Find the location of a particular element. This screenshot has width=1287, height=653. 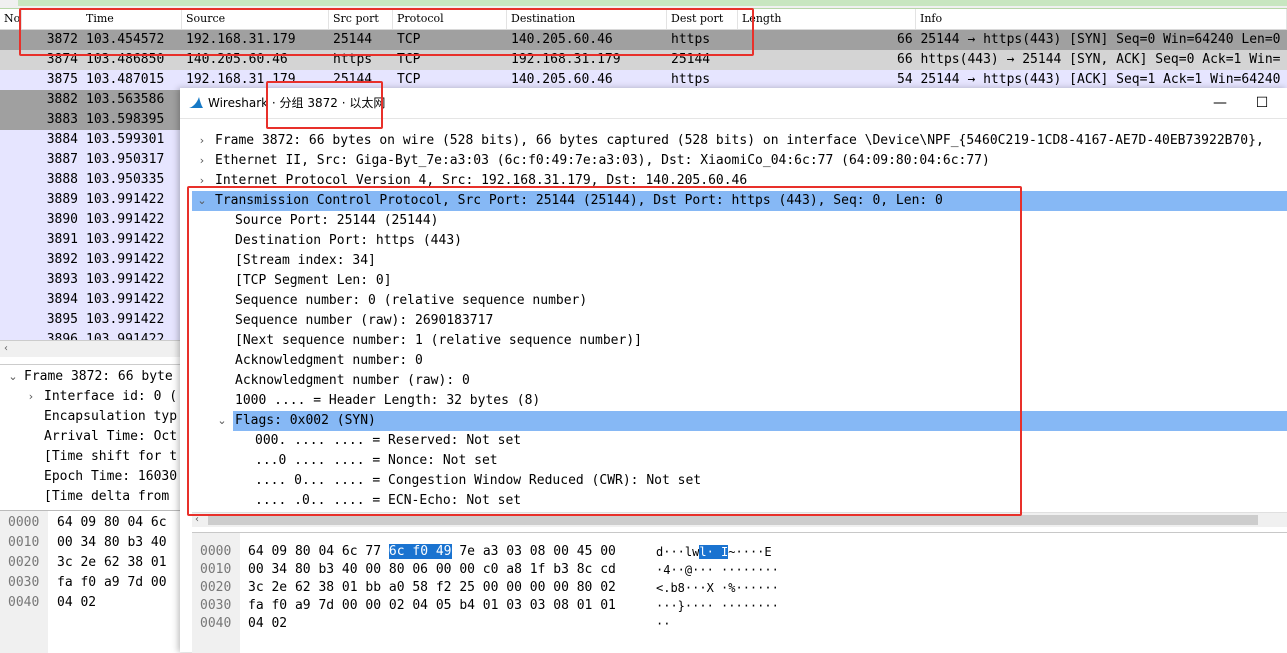

bytes-ascii-row: <.b8···X ·%······ is located at coordinates (717, 588).